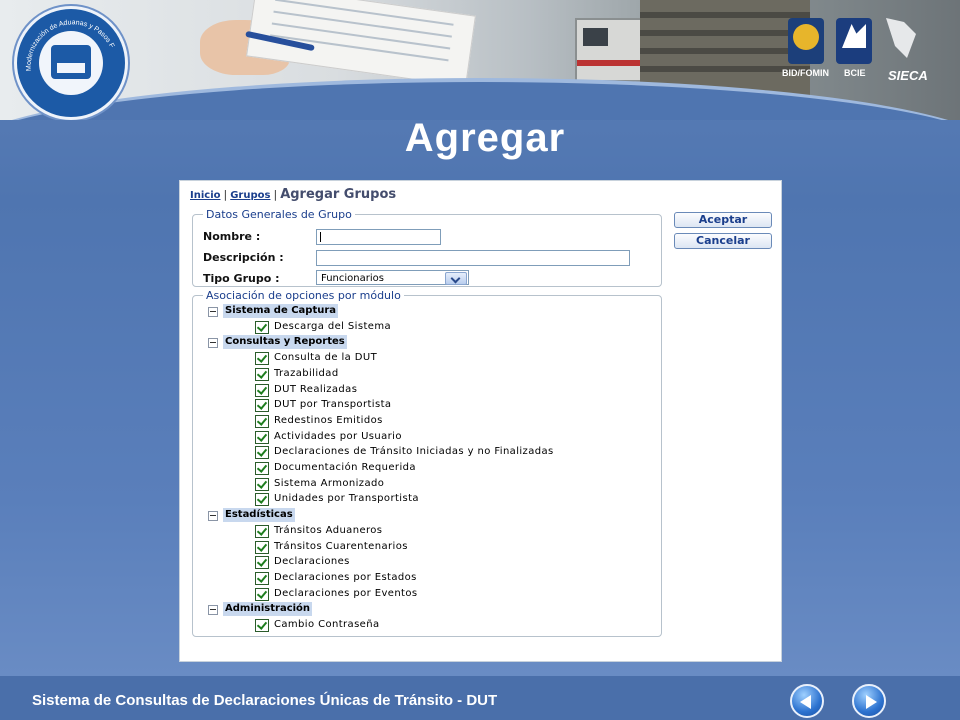  Describe the element at coordinates (338, 194) in the screenshot. I see `breadcrumb-current: Agregar Grupos` at that location.